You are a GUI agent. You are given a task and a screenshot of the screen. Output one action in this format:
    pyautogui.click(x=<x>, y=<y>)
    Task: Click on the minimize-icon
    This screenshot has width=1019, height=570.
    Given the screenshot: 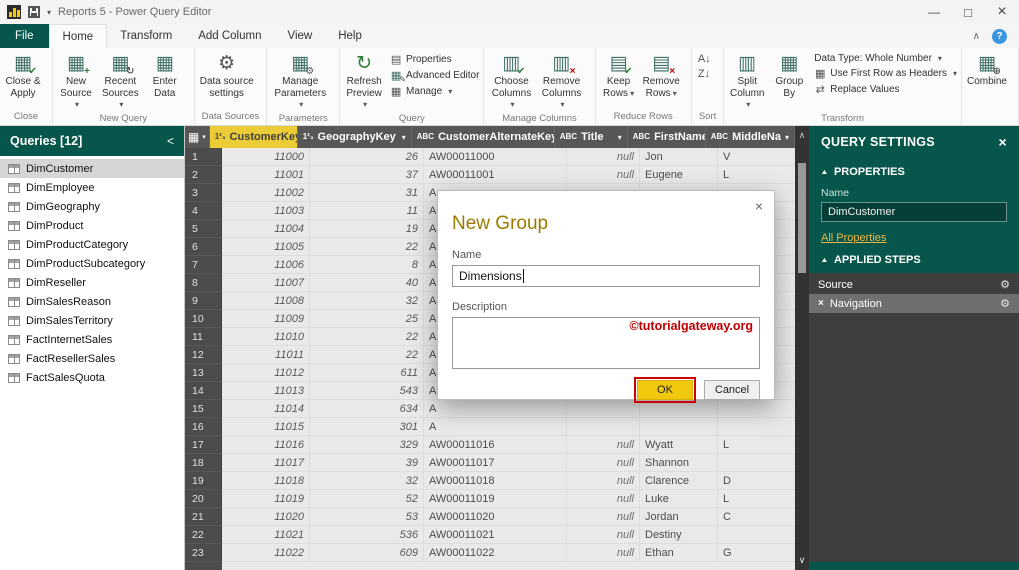 What is the action you would take?
    pyautogui.click(x=934, y=12)
    